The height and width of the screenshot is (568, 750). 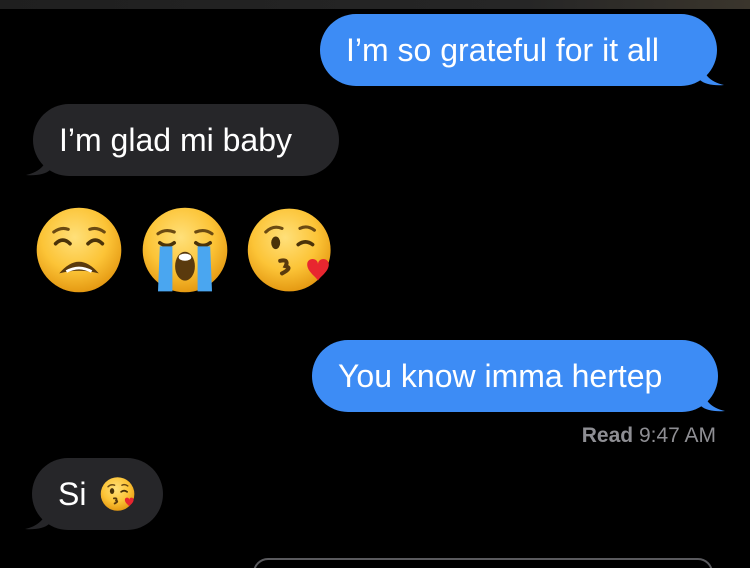 I want to click on loudly-crying-face-icon, so click(x=185, y=250).